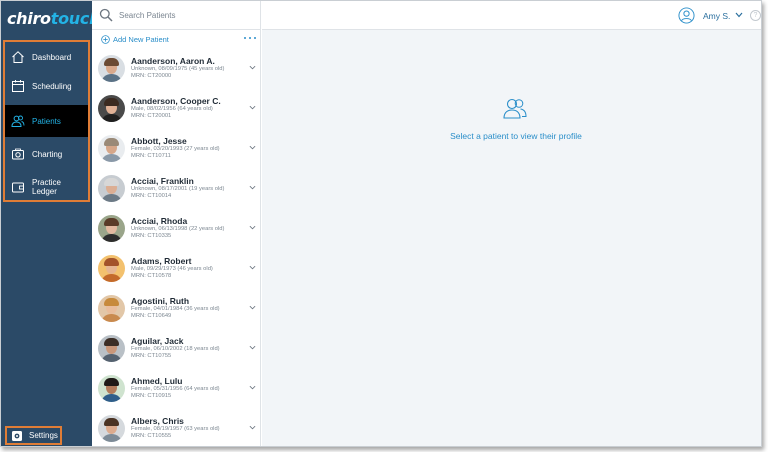 This screenshot has height=452, width=768. I want to click on sidebar-item-label: Dashboard, so click(52, 57).